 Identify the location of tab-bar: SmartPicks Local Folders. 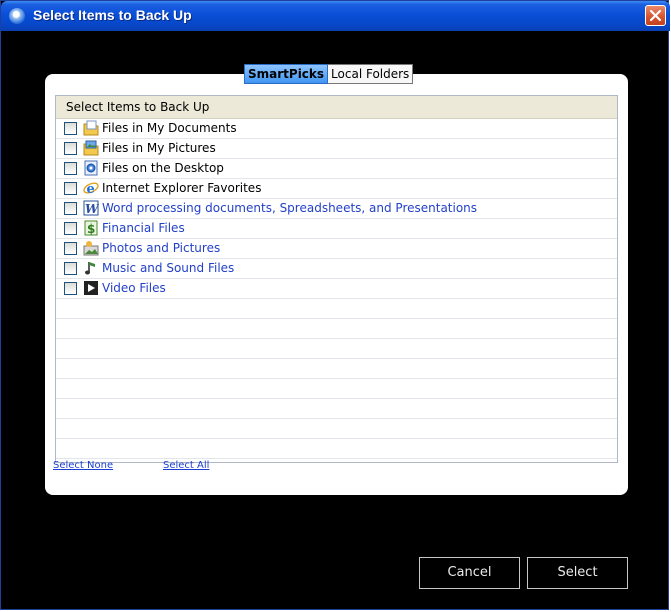
(329, 74).